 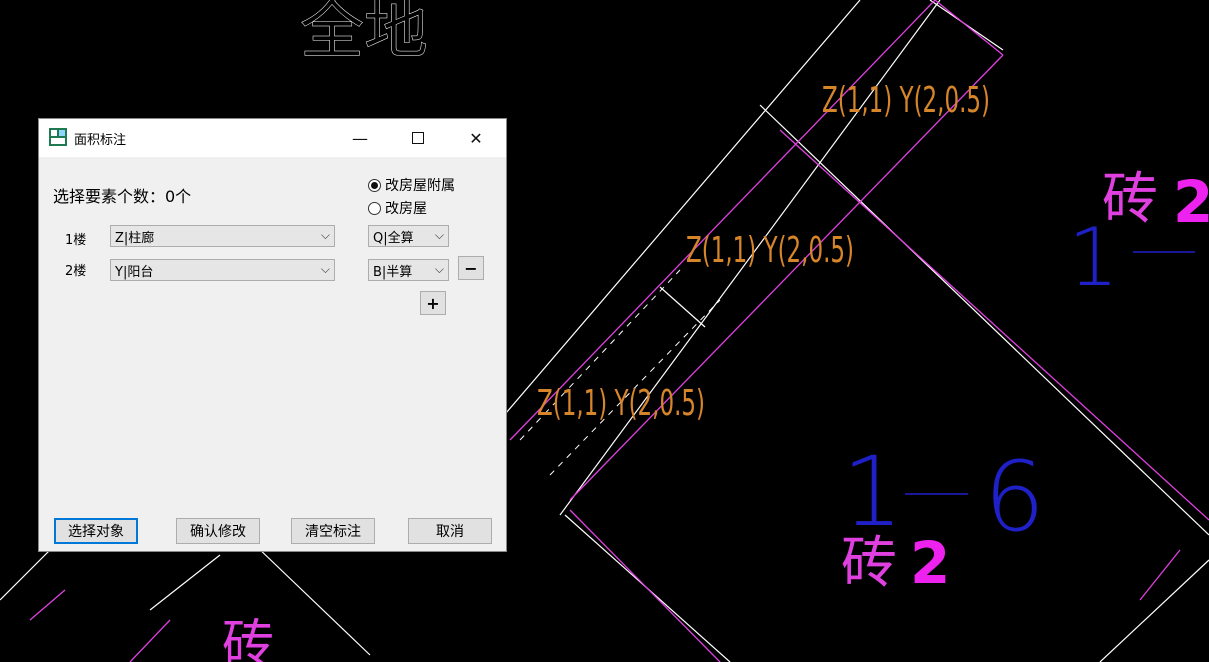 I want to click on add-row-button: +, so click(x=433, y=303).